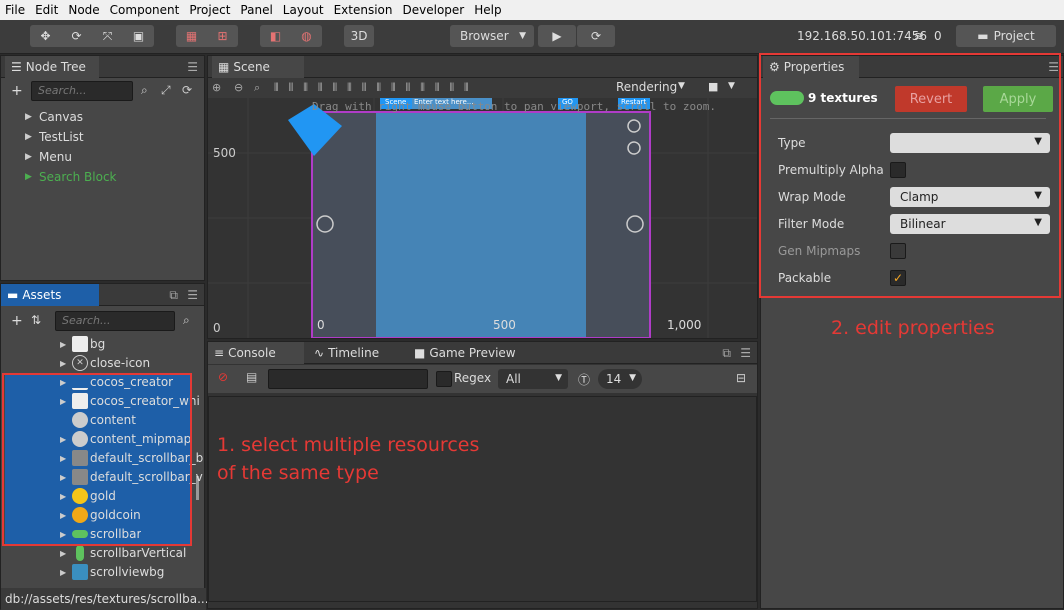 The width and height of the screenshot is (1064, 610). What do you see at coordinates (238, 87) in the screenshot?
I see `zoom-out-icon: ⊖` at bounding box center [238, 87].